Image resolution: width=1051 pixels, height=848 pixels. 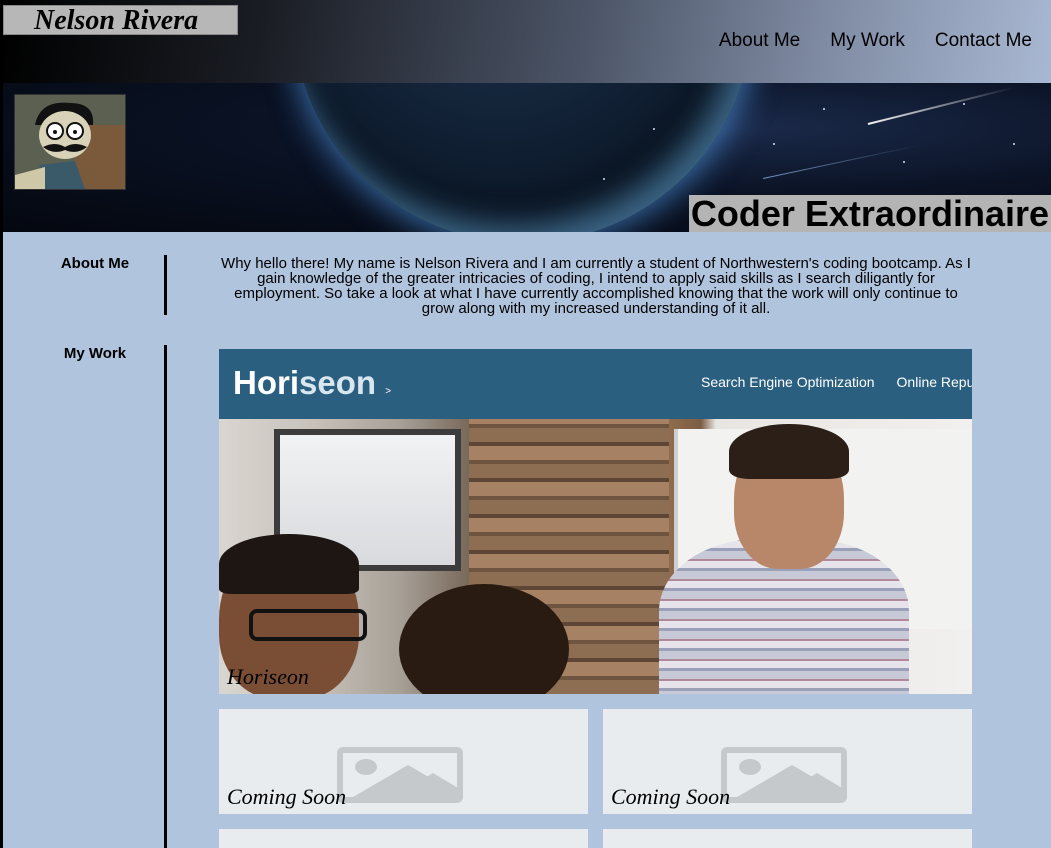 I want to click on main-nav: About Me My Work Contact Me, so click(x=875, y=41).